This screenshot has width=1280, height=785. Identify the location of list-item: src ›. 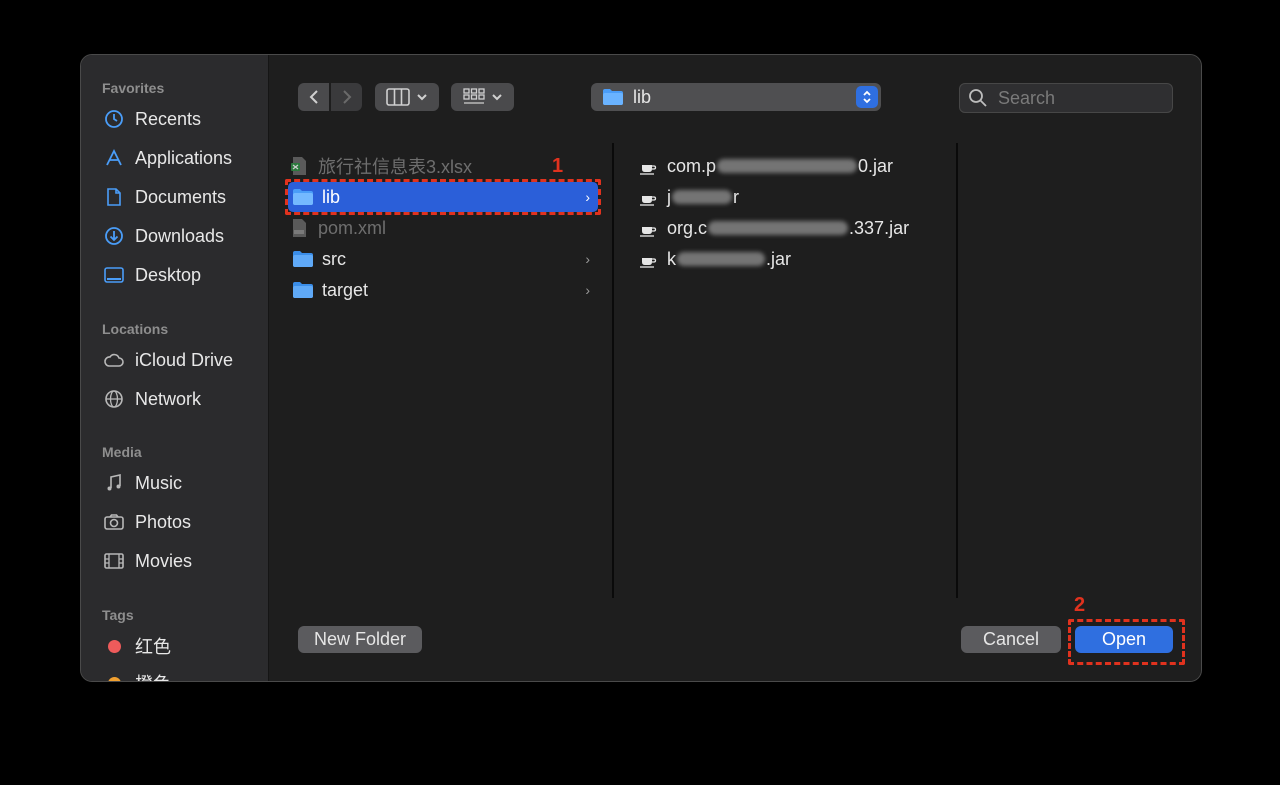
(443, 259).